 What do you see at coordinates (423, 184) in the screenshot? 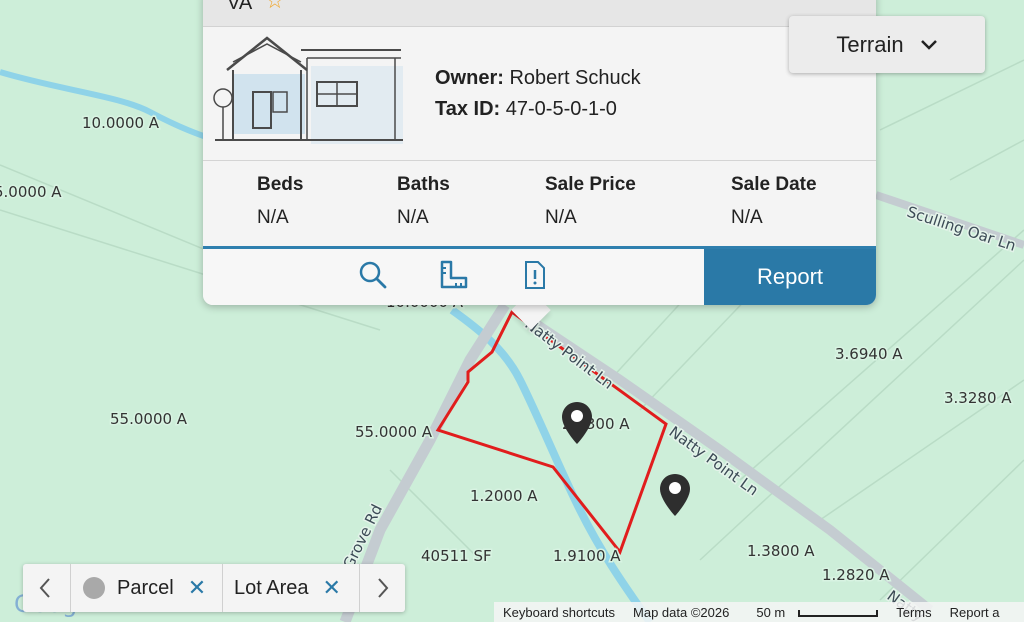
I see `stat-label: Baths` at bounding box center [423, 184].